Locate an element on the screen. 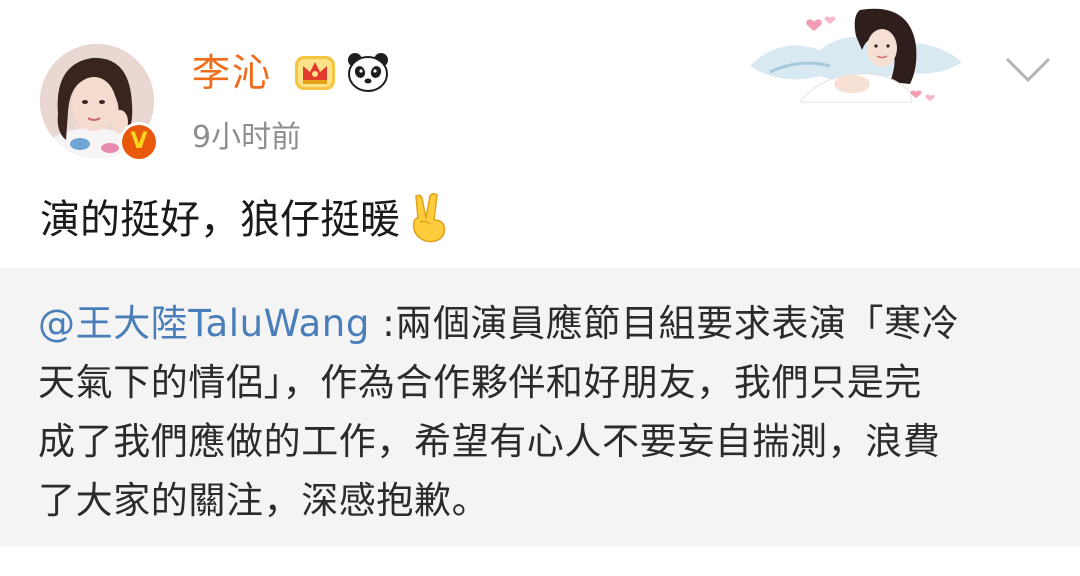 The width and height of the screenshot is (1080, 576). mention-link: @王大陸TaluWang is located at coordinates (204, 323).